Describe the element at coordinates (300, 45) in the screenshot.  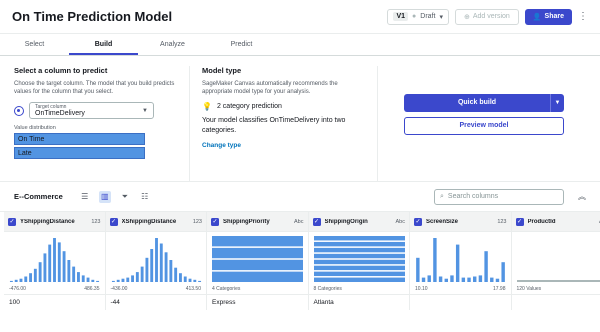
I see `workflow-tabs: Select Build Analyze Predict` at that location.